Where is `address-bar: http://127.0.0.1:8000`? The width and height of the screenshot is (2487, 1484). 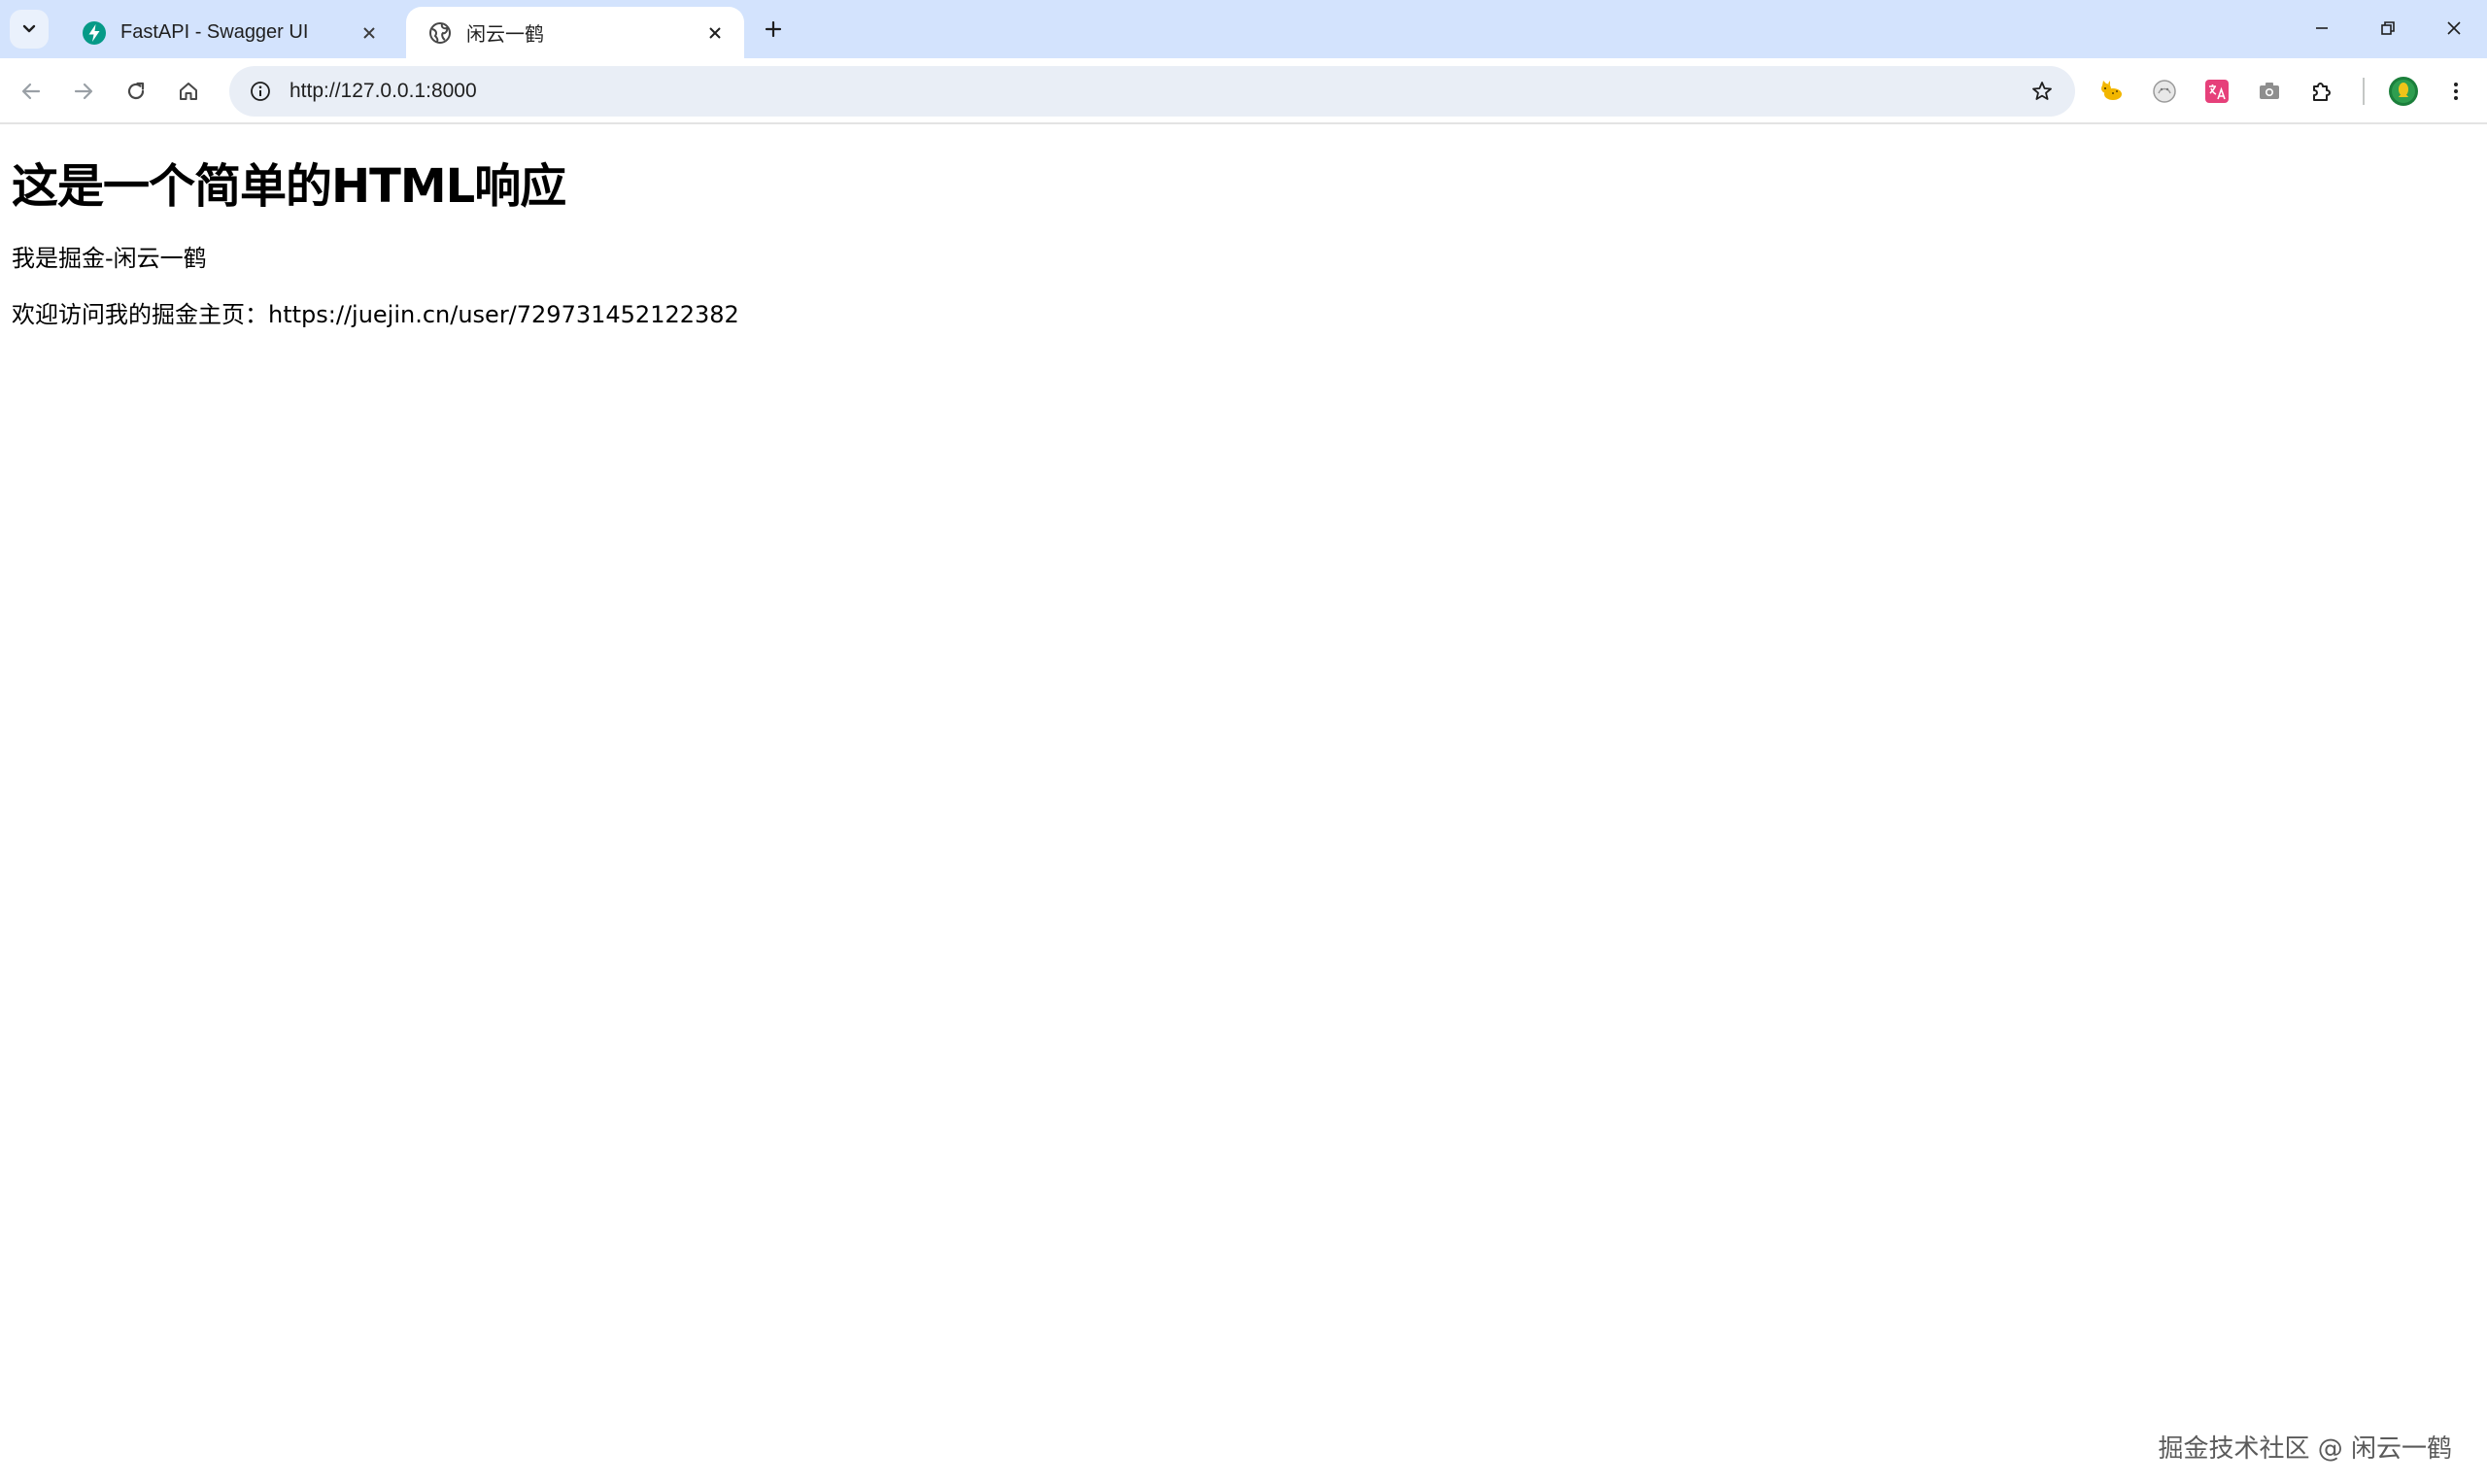
address-bar: http://127.0.0.1:8000 is located at coordinates (1152, 92).